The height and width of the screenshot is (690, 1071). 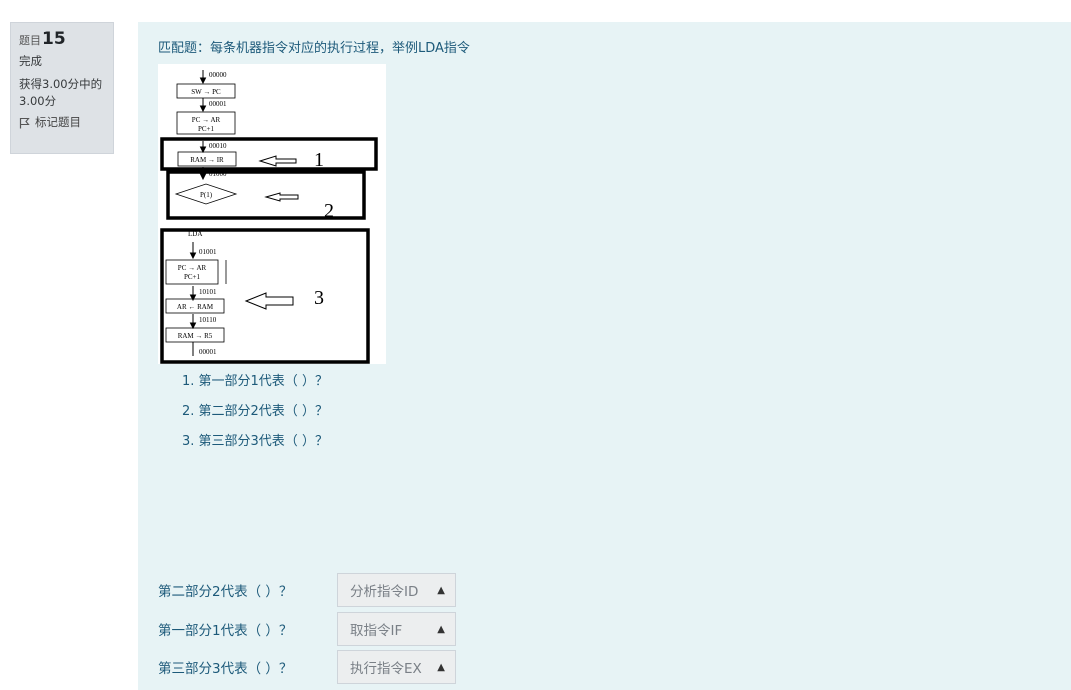 What do you see at coordinates (207, 160) in the screenshot?
I see `box-ram-ir: RAM → IR` at bounding box center [207, 160].